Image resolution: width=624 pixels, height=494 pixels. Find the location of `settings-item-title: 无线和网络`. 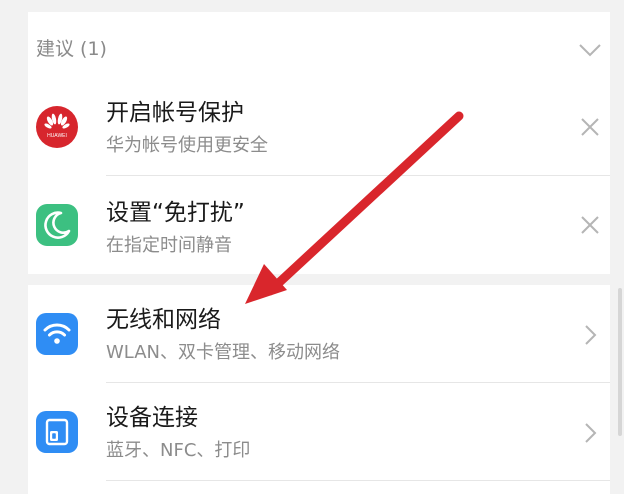

settings-item-title: 无线和网络 is located at coordinates (163, 320).